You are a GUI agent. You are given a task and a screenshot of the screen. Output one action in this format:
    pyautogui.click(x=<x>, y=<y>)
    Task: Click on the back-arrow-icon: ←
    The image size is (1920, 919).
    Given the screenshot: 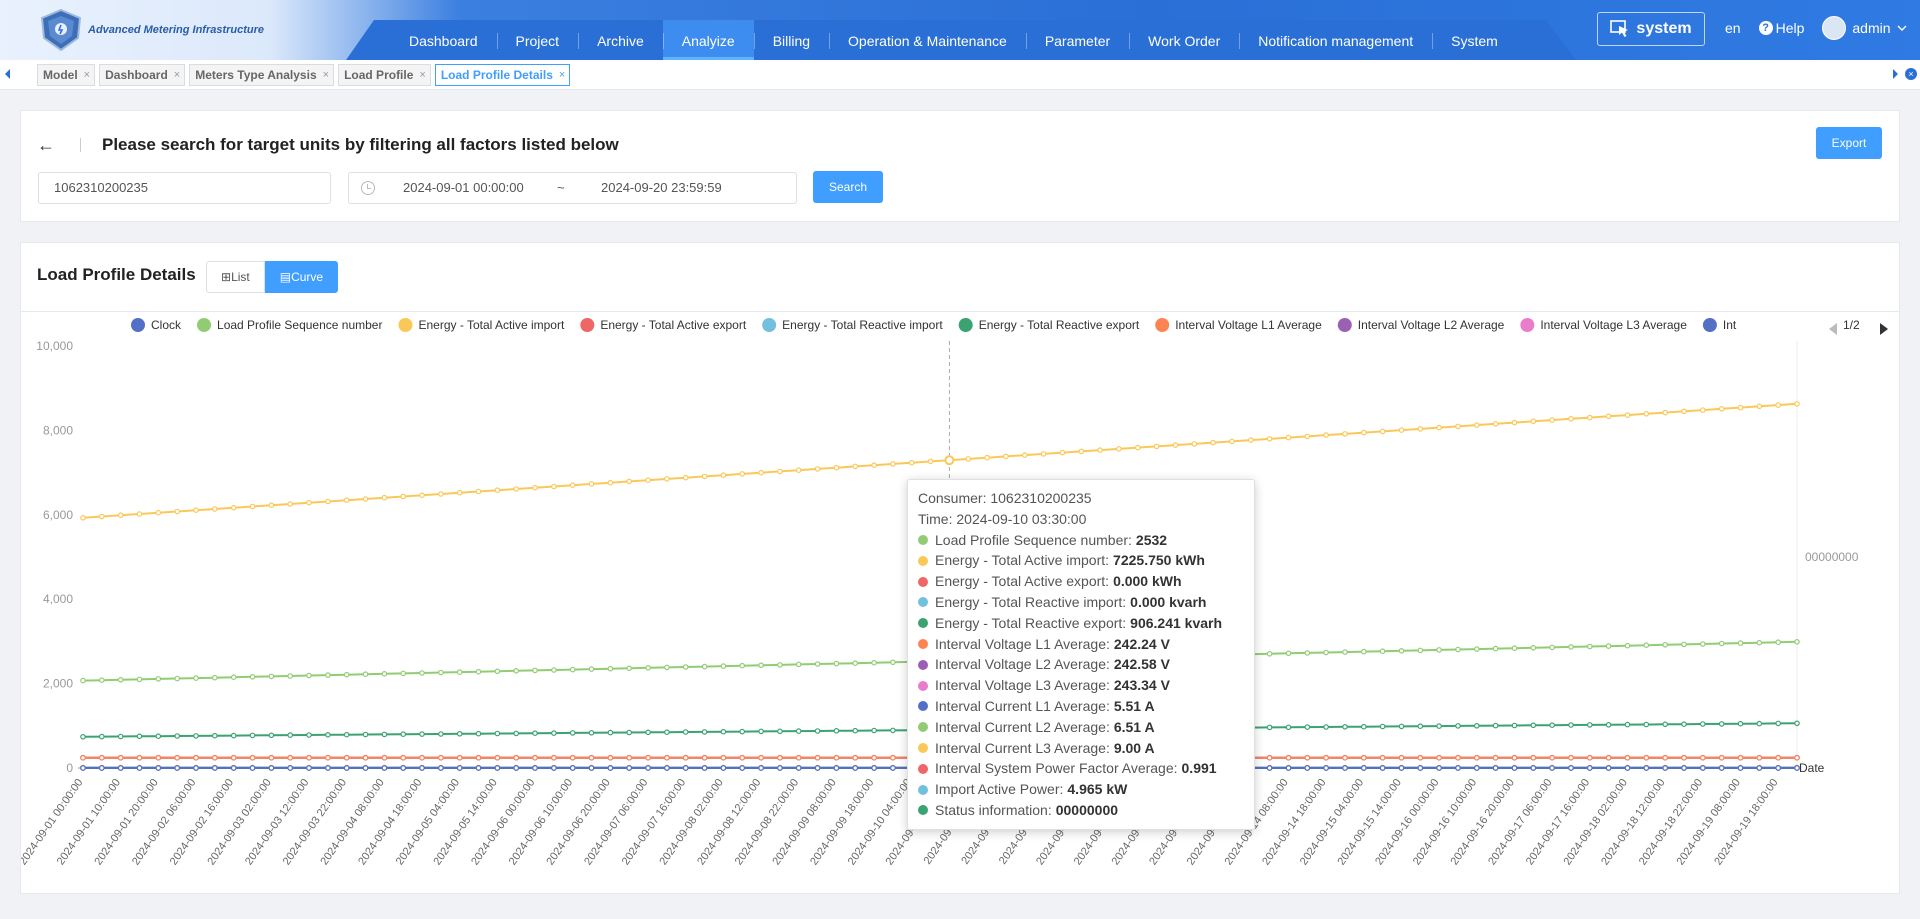 What is the action you would take?
    pyautogui.click(x=46, y=145)
    